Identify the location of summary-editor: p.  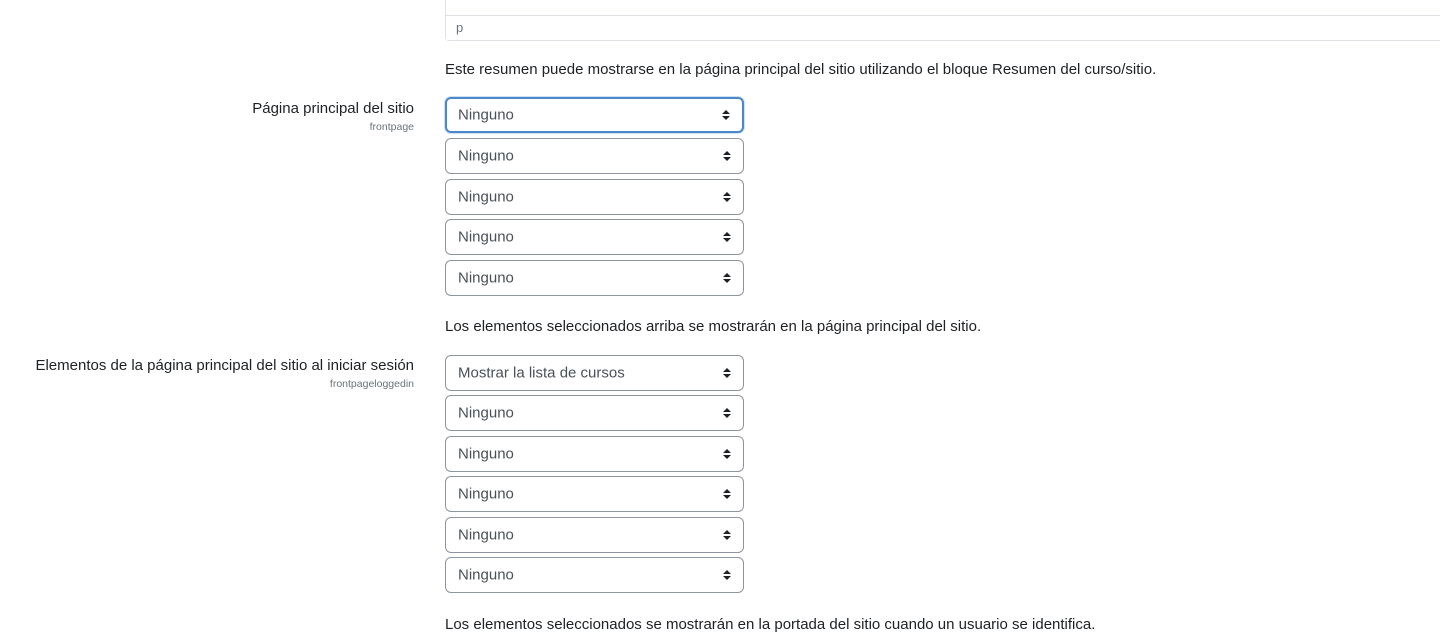
(942, 20).